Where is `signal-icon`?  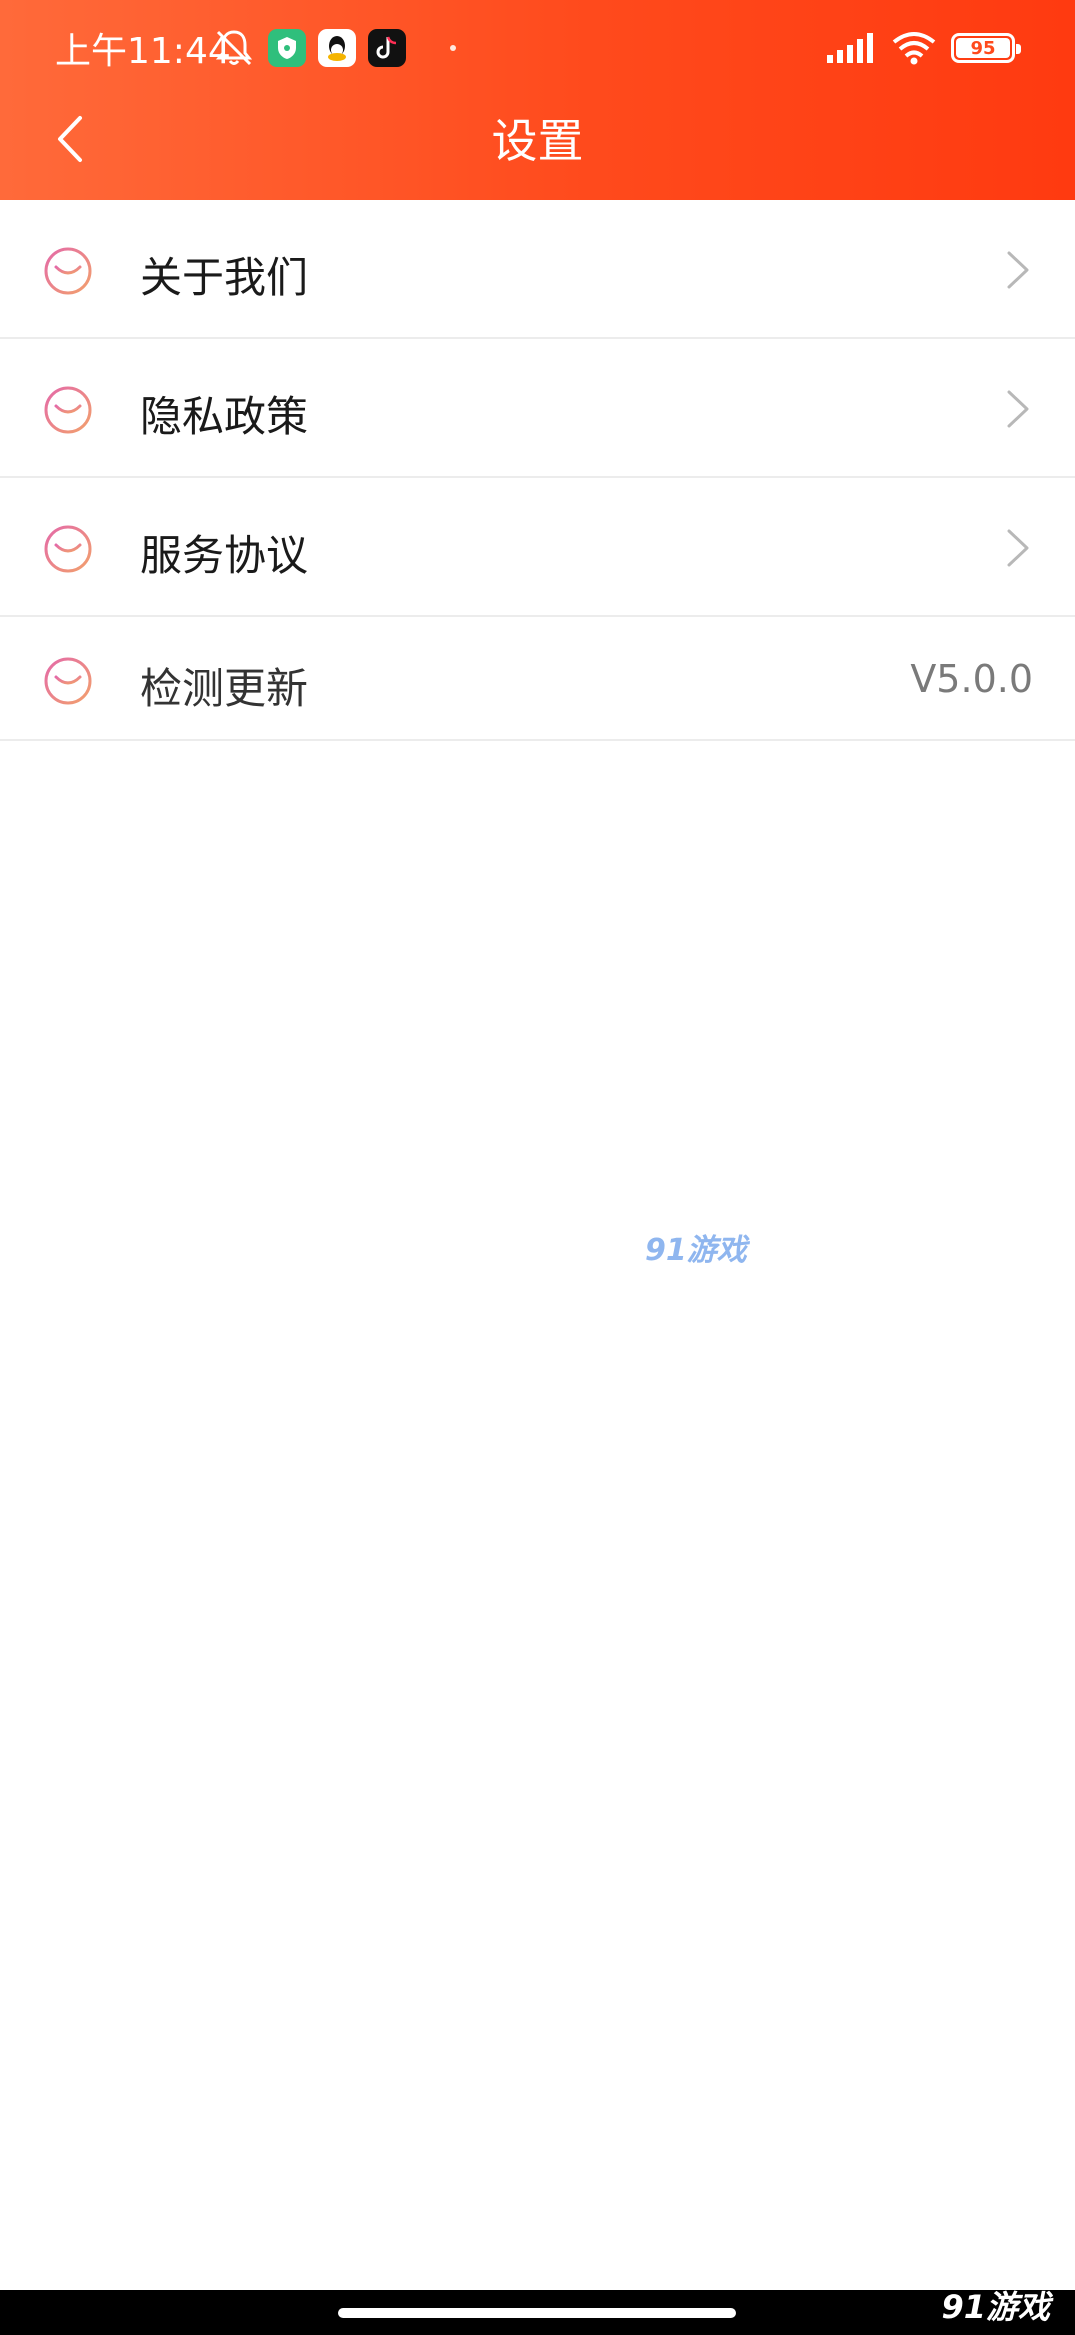 signal-icon is located at coordinates (850, 48).